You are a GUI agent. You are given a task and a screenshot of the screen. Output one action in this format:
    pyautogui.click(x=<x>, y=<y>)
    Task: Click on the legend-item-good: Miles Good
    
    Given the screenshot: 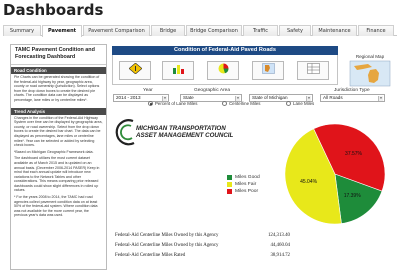 What is the action you would take?
    pyautogui.click(x=248, y=177)
    